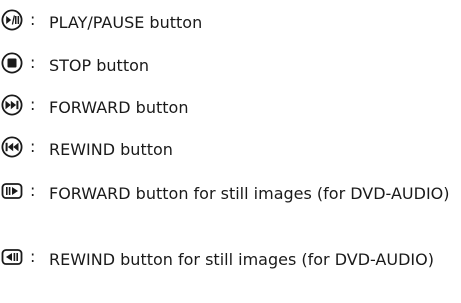 This screenshot has height=303, width=461. Describe the element at coordinates (12, 257) in the screenshot. I see `still-rewind-icon` at that location.